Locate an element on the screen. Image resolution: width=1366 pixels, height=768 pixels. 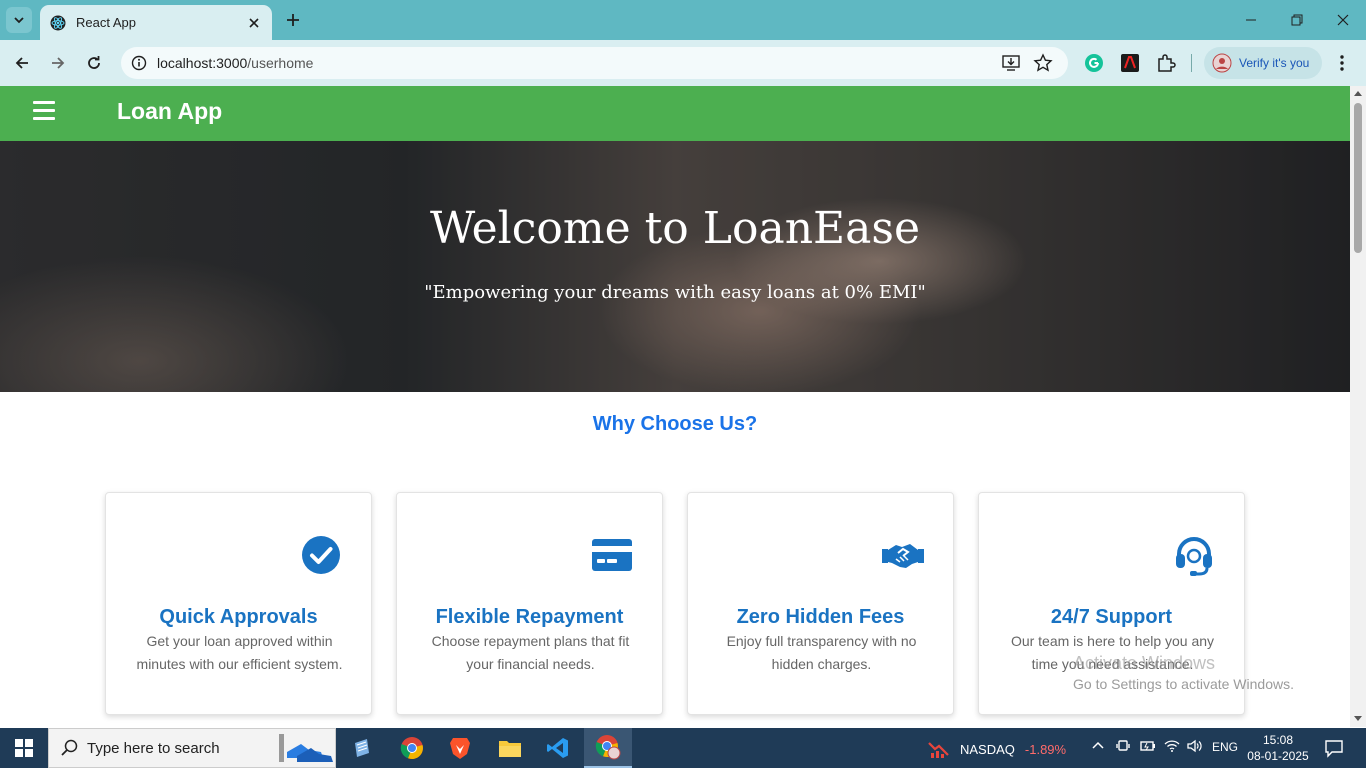
tab-search-button is located at coordinates (19, 20).